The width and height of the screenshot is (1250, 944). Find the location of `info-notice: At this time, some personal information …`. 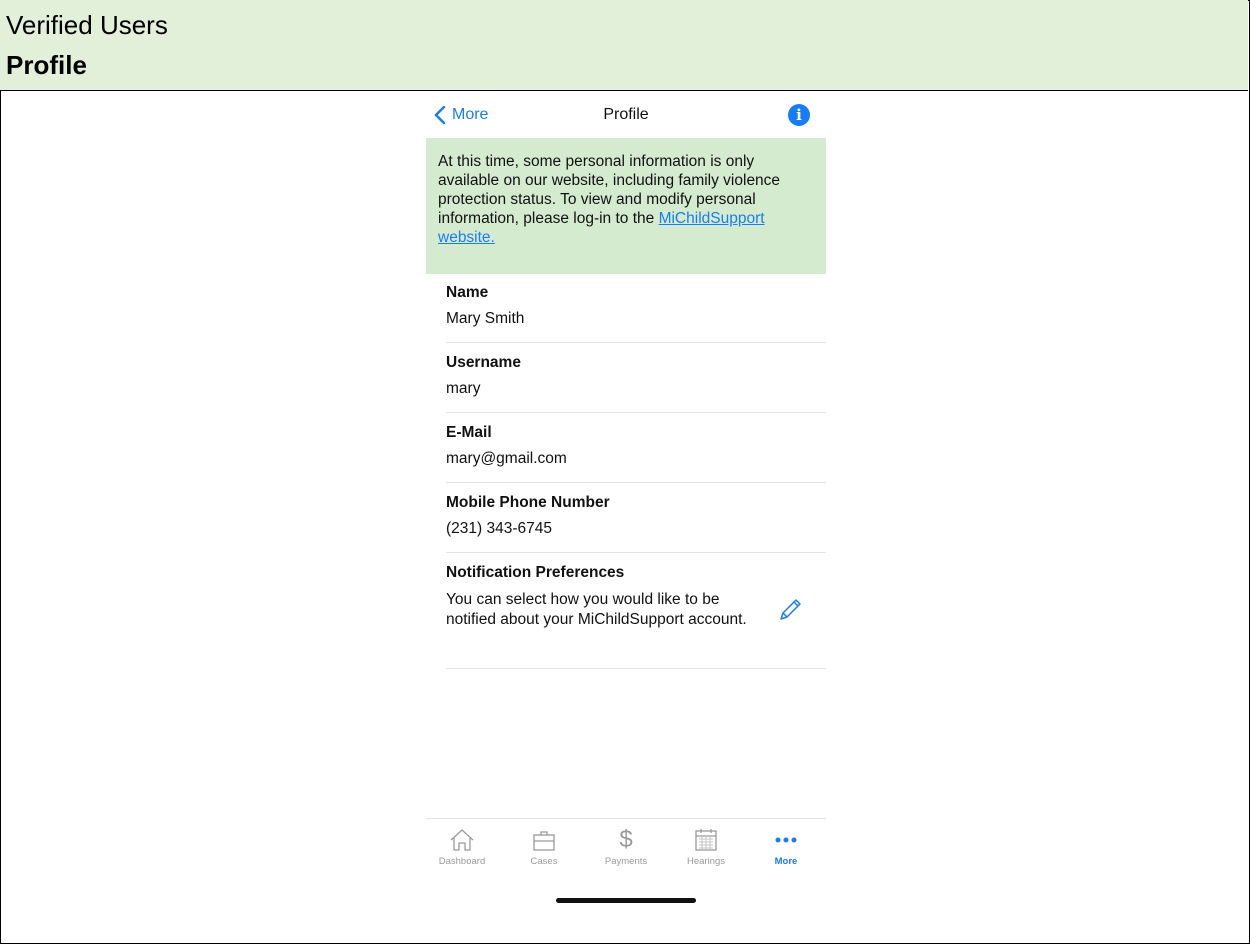

info-notice: At this time, some personal information … is located at coordinates (626, 206).